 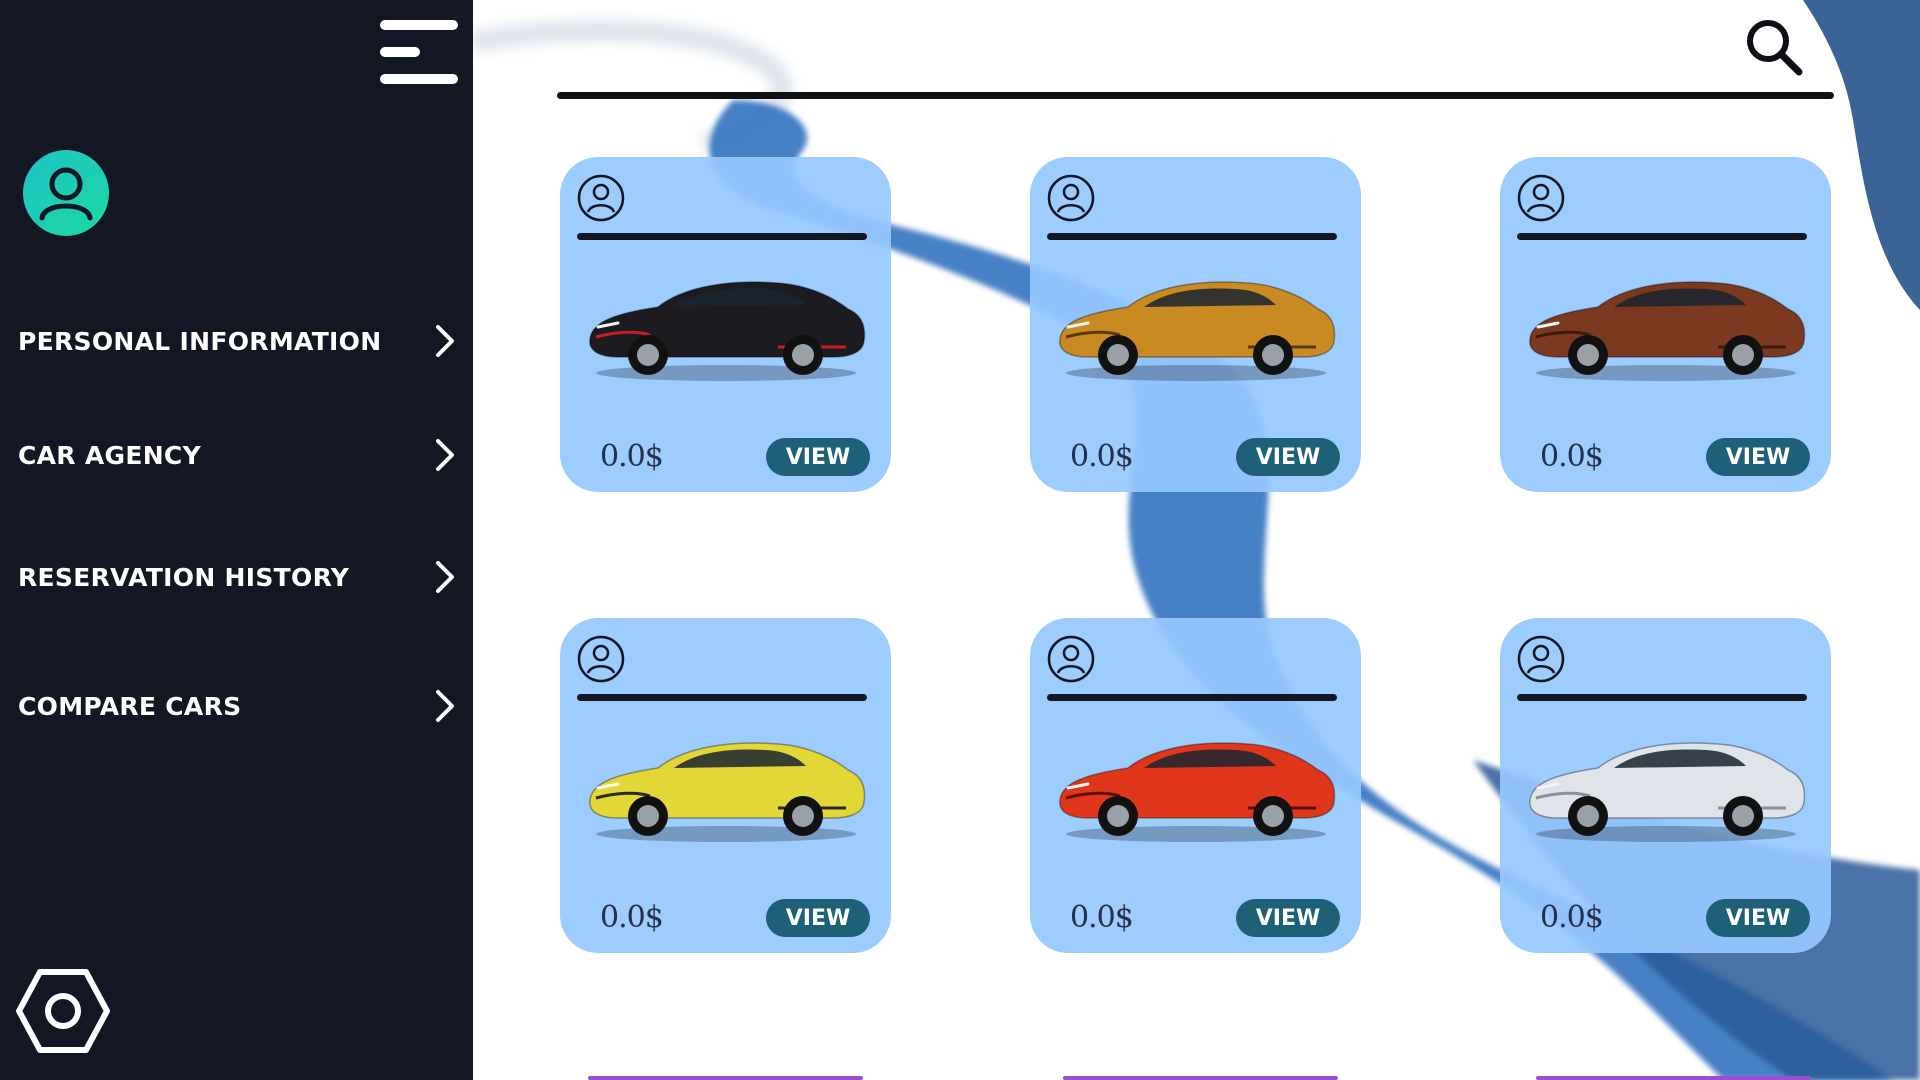 What do you see at coordinates (63, 1011) in the screenshot?
I see `settings-hexagon-icon` at bounding box center [63, 1011].